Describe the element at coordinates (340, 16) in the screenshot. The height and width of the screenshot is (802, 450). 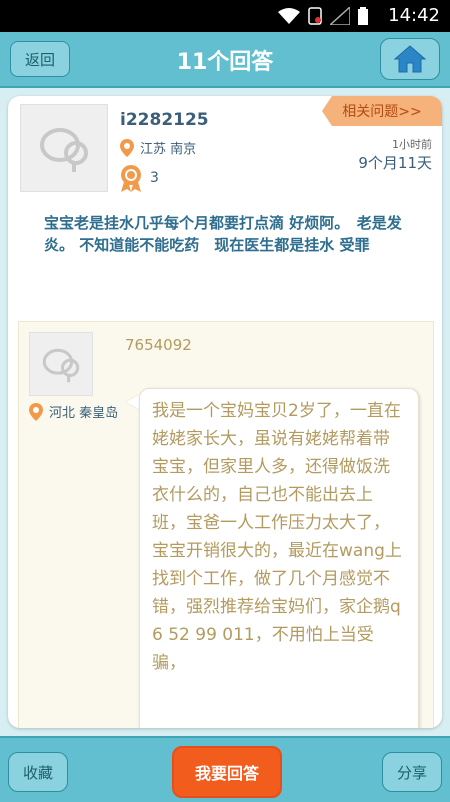
I see `signal-icon` at that location.